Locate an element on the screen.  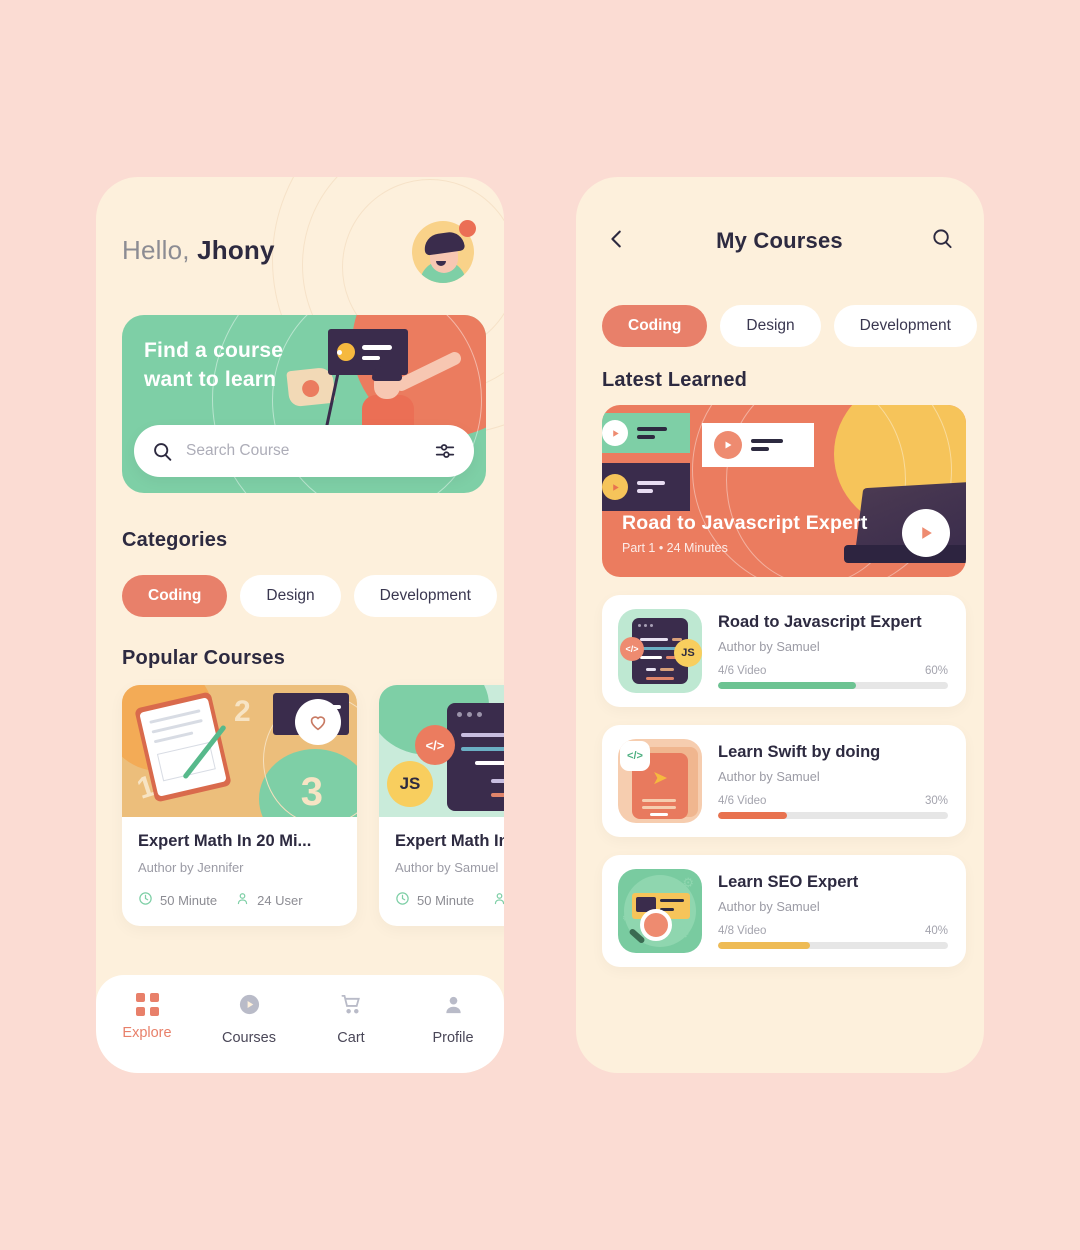
hero-title-line2: want to learn is located at coordinates (210, 379).